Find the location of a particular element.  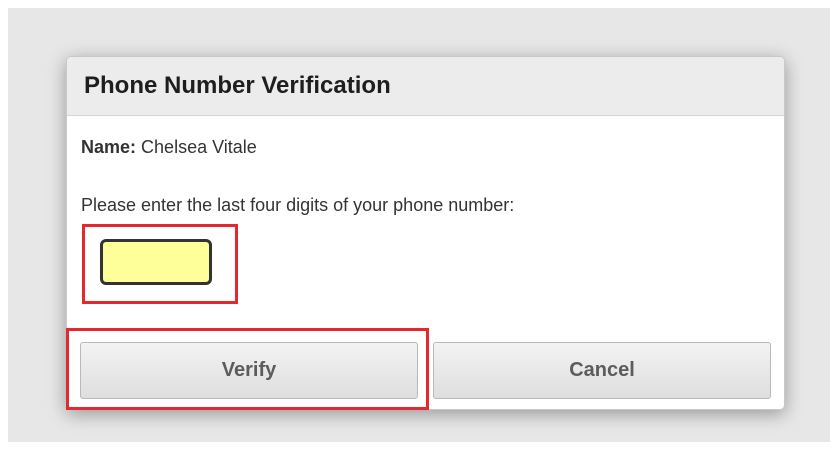

dialog-title: Phone Number Verification is located at coordinates (237, 85).